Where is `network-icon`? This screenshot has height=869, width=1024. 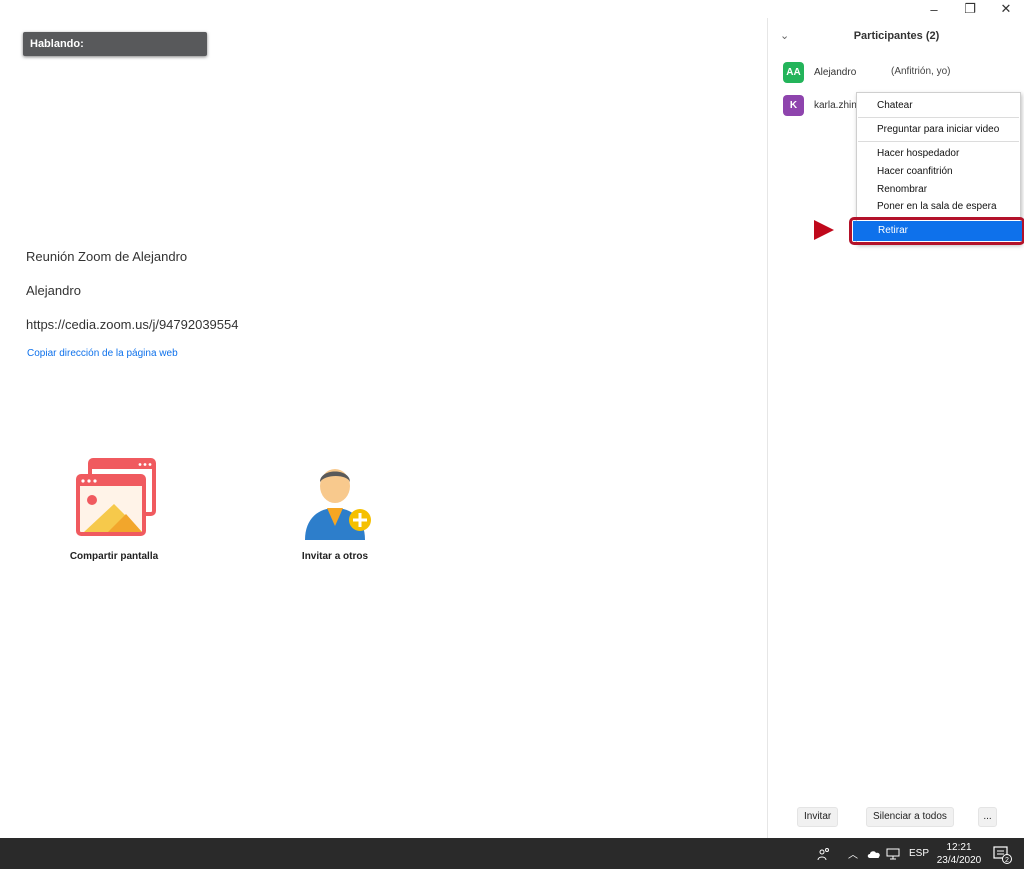
network-icon is located at coordinates (893, 853).